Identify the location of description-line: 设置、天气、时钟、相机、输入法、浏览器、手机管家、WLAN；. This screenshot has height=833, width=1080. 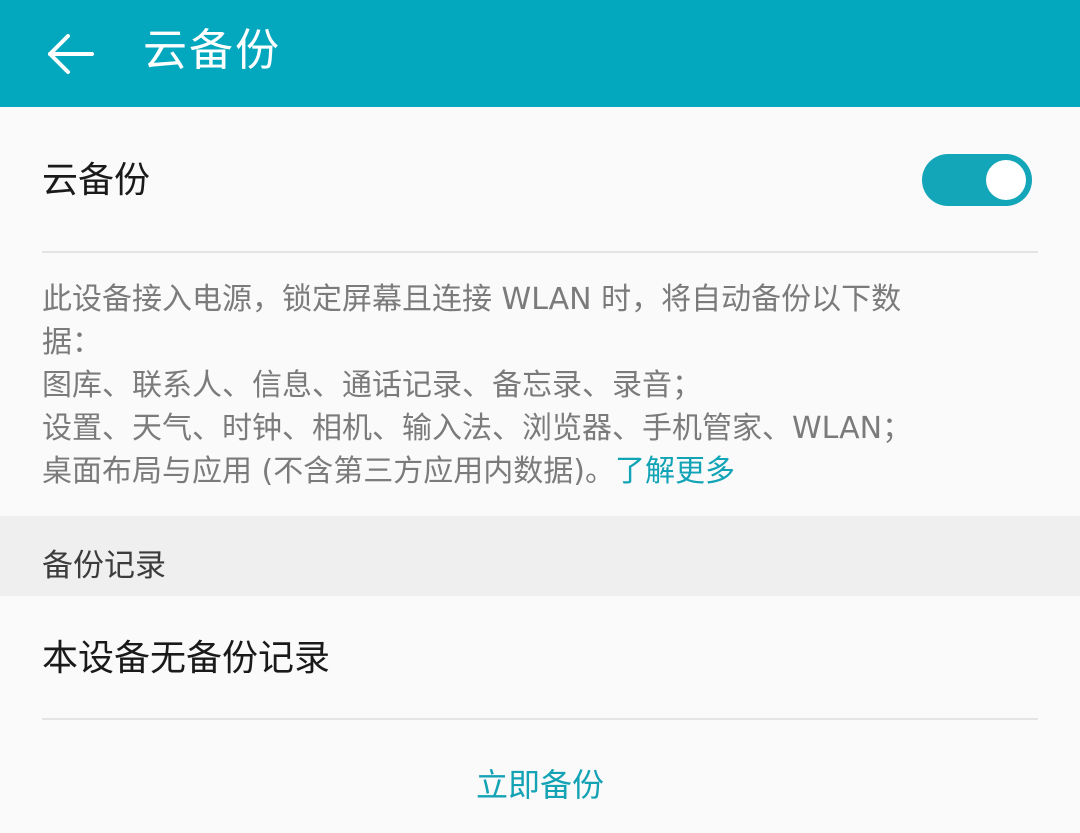
(477, 428).